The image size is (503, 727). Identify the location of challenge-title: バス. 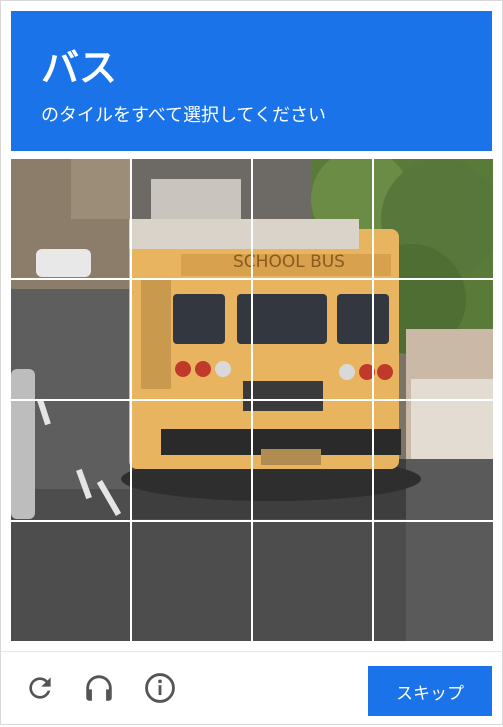
(79, 68).